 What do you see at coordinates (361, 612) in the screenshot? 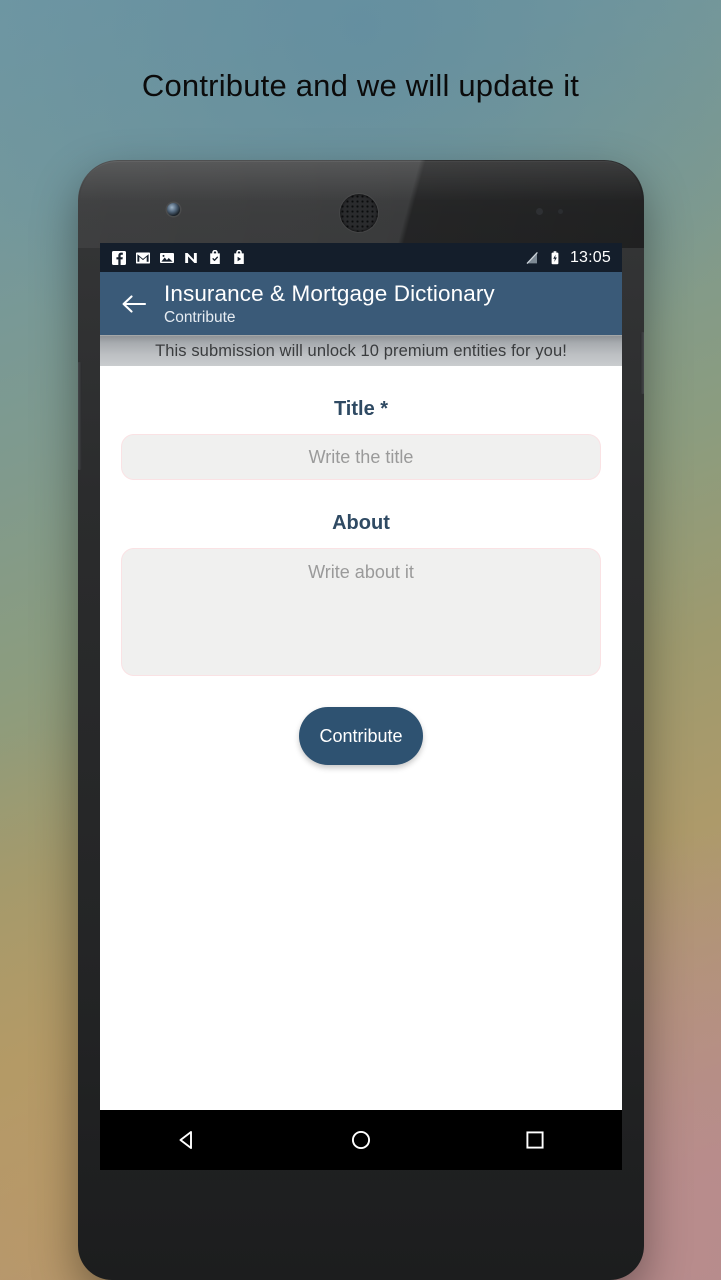
I see `about-input: Write about it` at bounding box center [361, 612].